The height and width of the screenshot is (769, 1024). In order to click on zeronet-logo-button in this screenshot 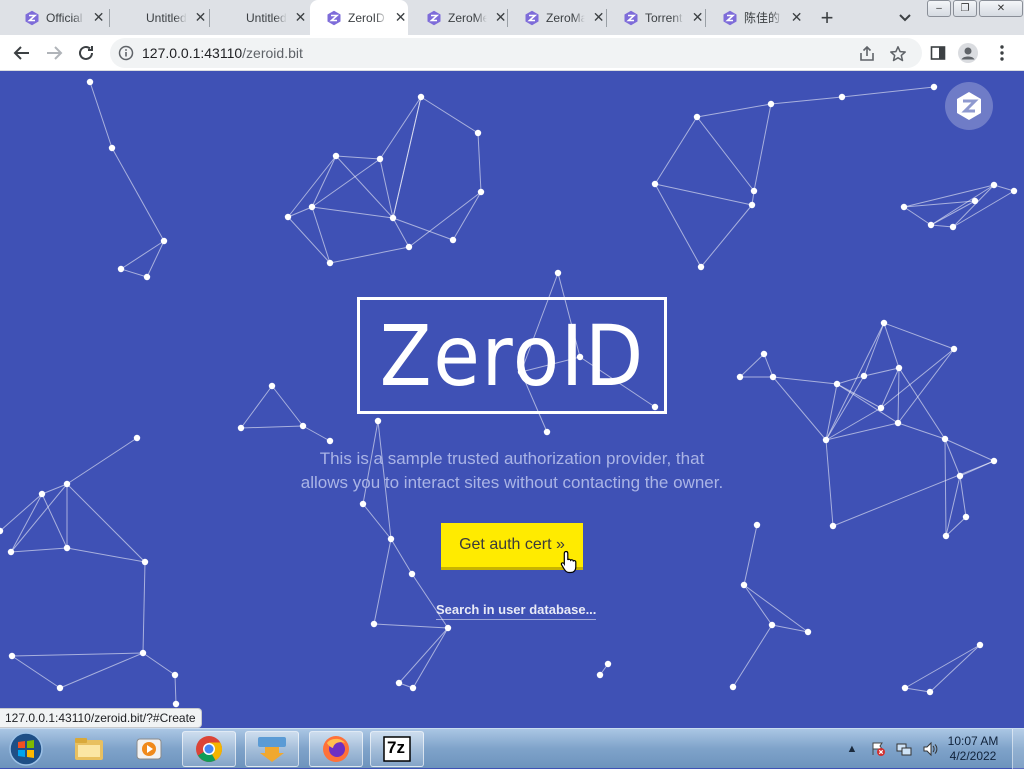, I will do `click(969, 106)`.